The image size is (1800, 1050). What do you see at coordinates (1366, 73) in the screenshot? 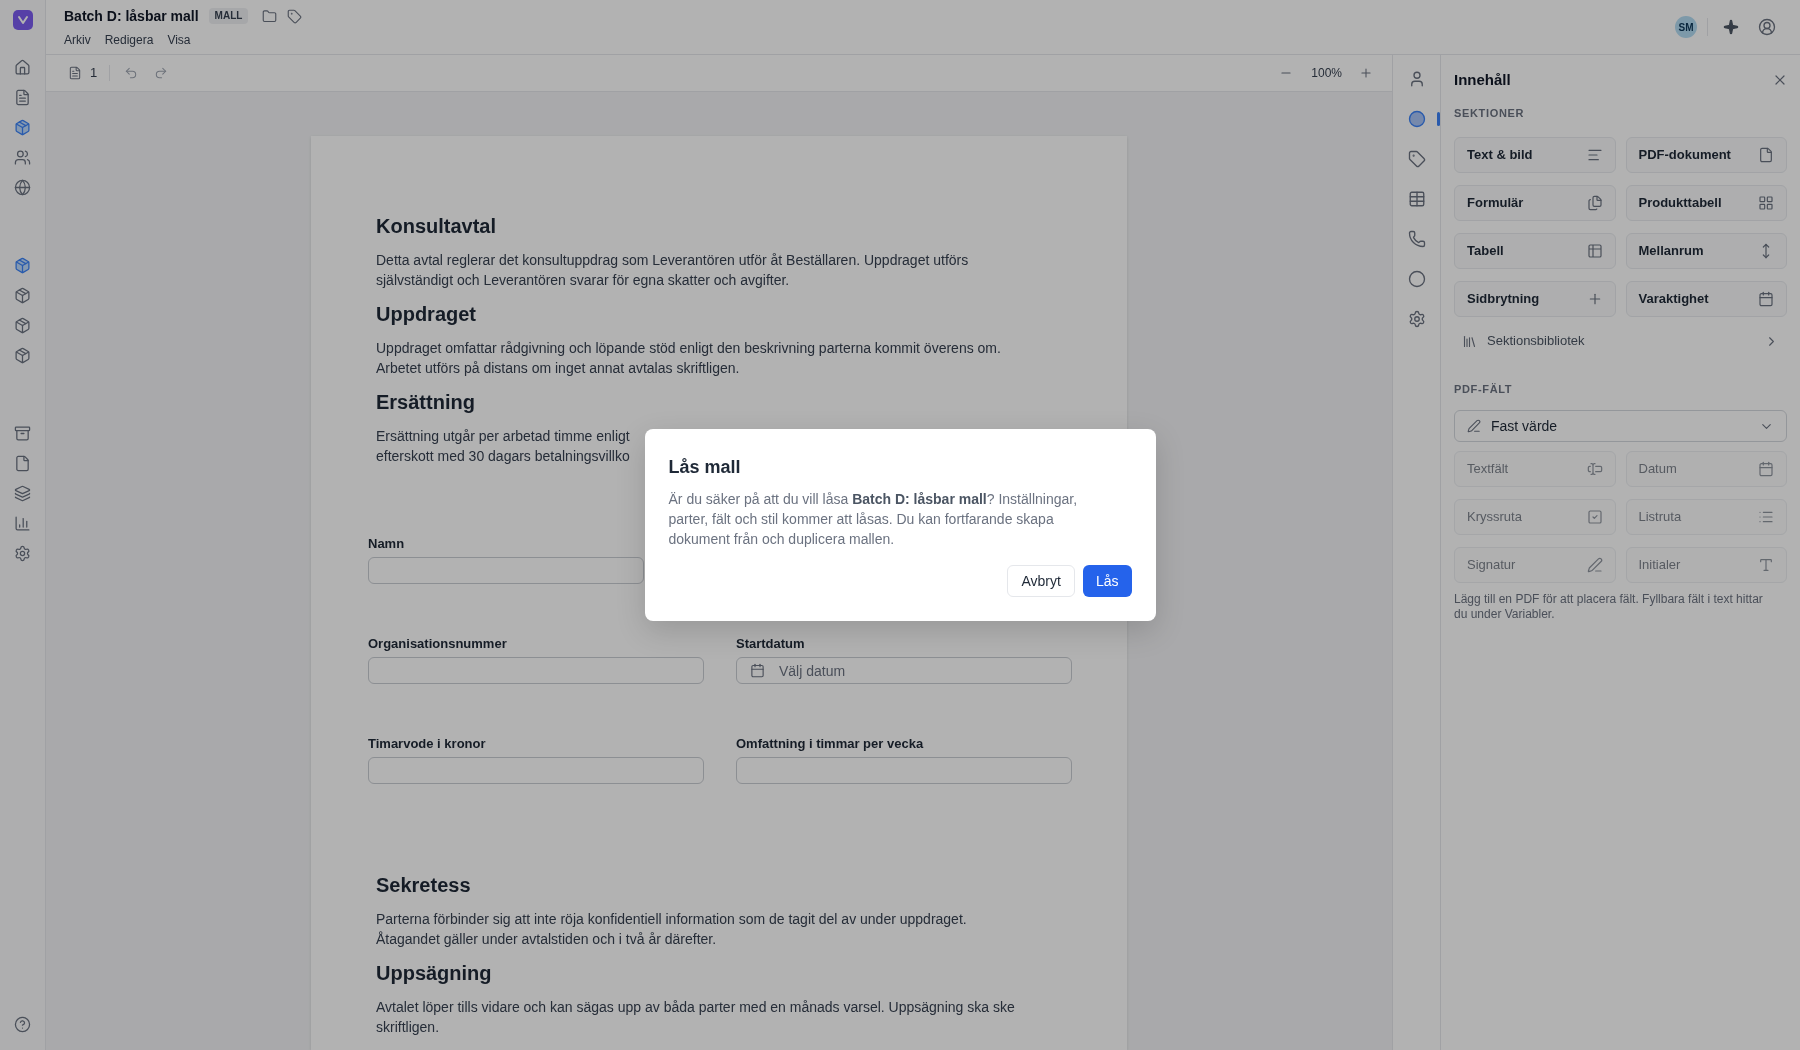
I see `zoom-in-icon` at bounding box center [1366, 73].